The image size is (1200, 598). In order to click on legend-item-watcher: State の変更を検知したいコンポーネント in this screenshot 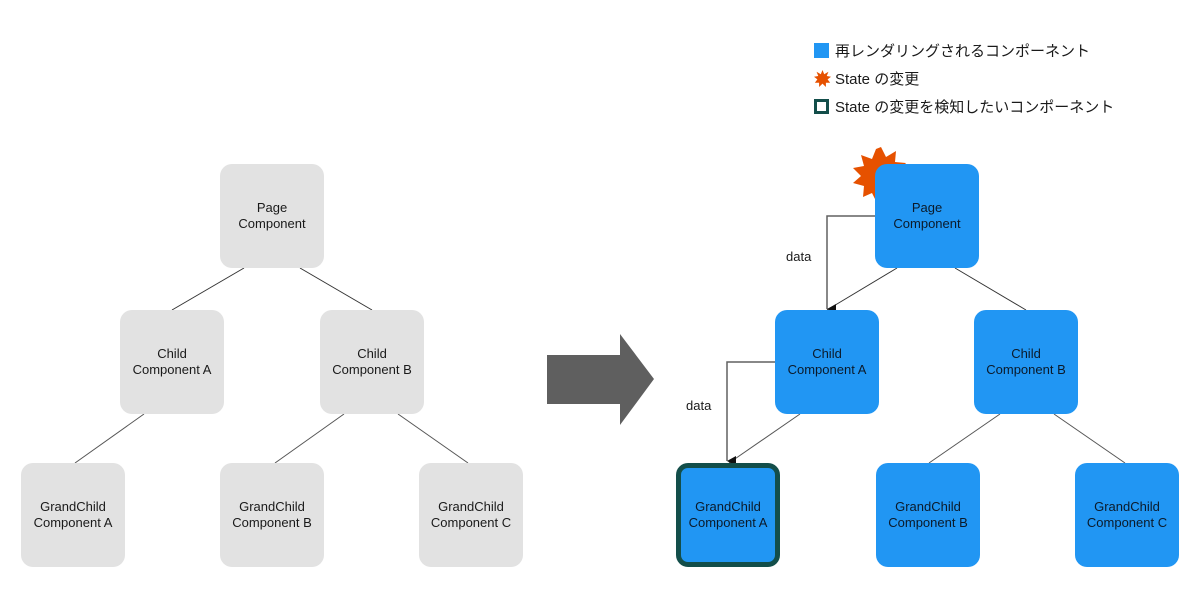, I will do `click(964, 106)`.